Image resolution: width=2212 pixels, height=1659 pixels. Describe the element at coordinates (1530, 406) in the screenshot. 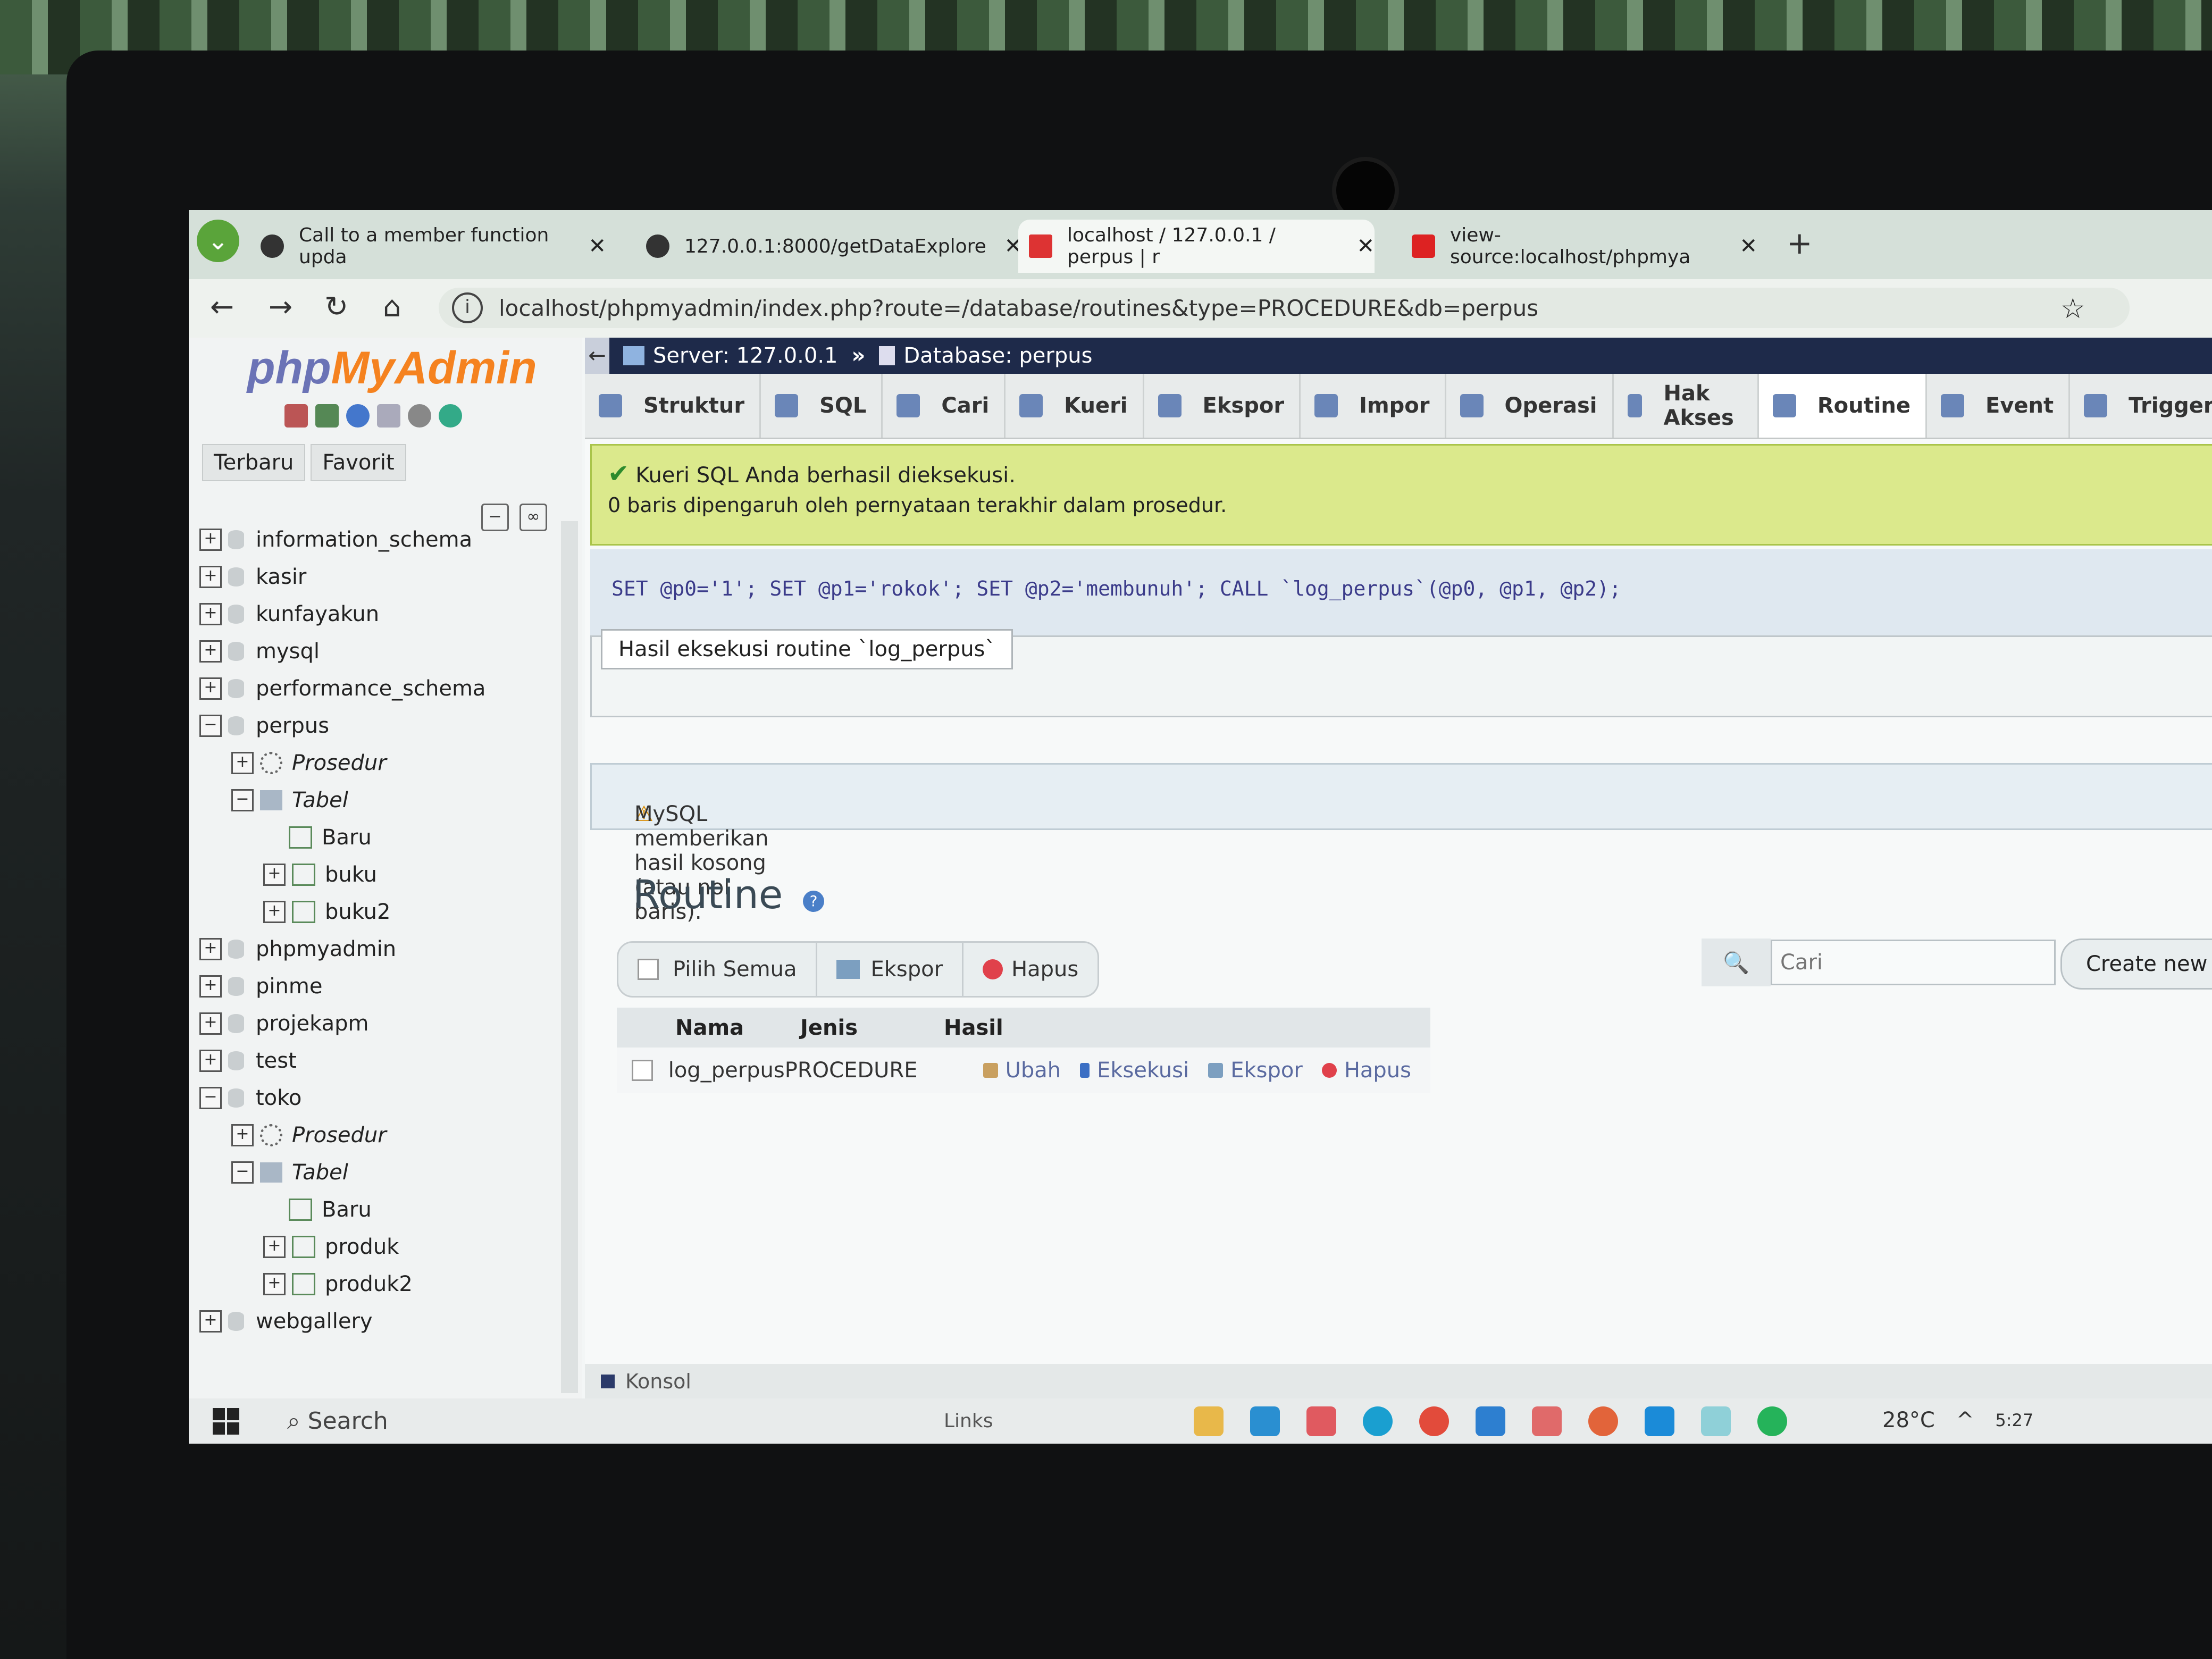

I see `tab-operasi: Operasi` at that location.